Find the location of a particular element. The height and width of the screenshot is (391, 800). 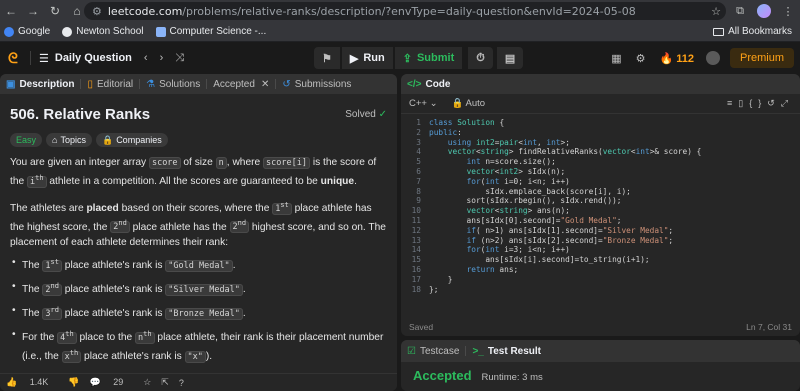

favorite-star-icon: ☆ is located at coordinates (147, 382).